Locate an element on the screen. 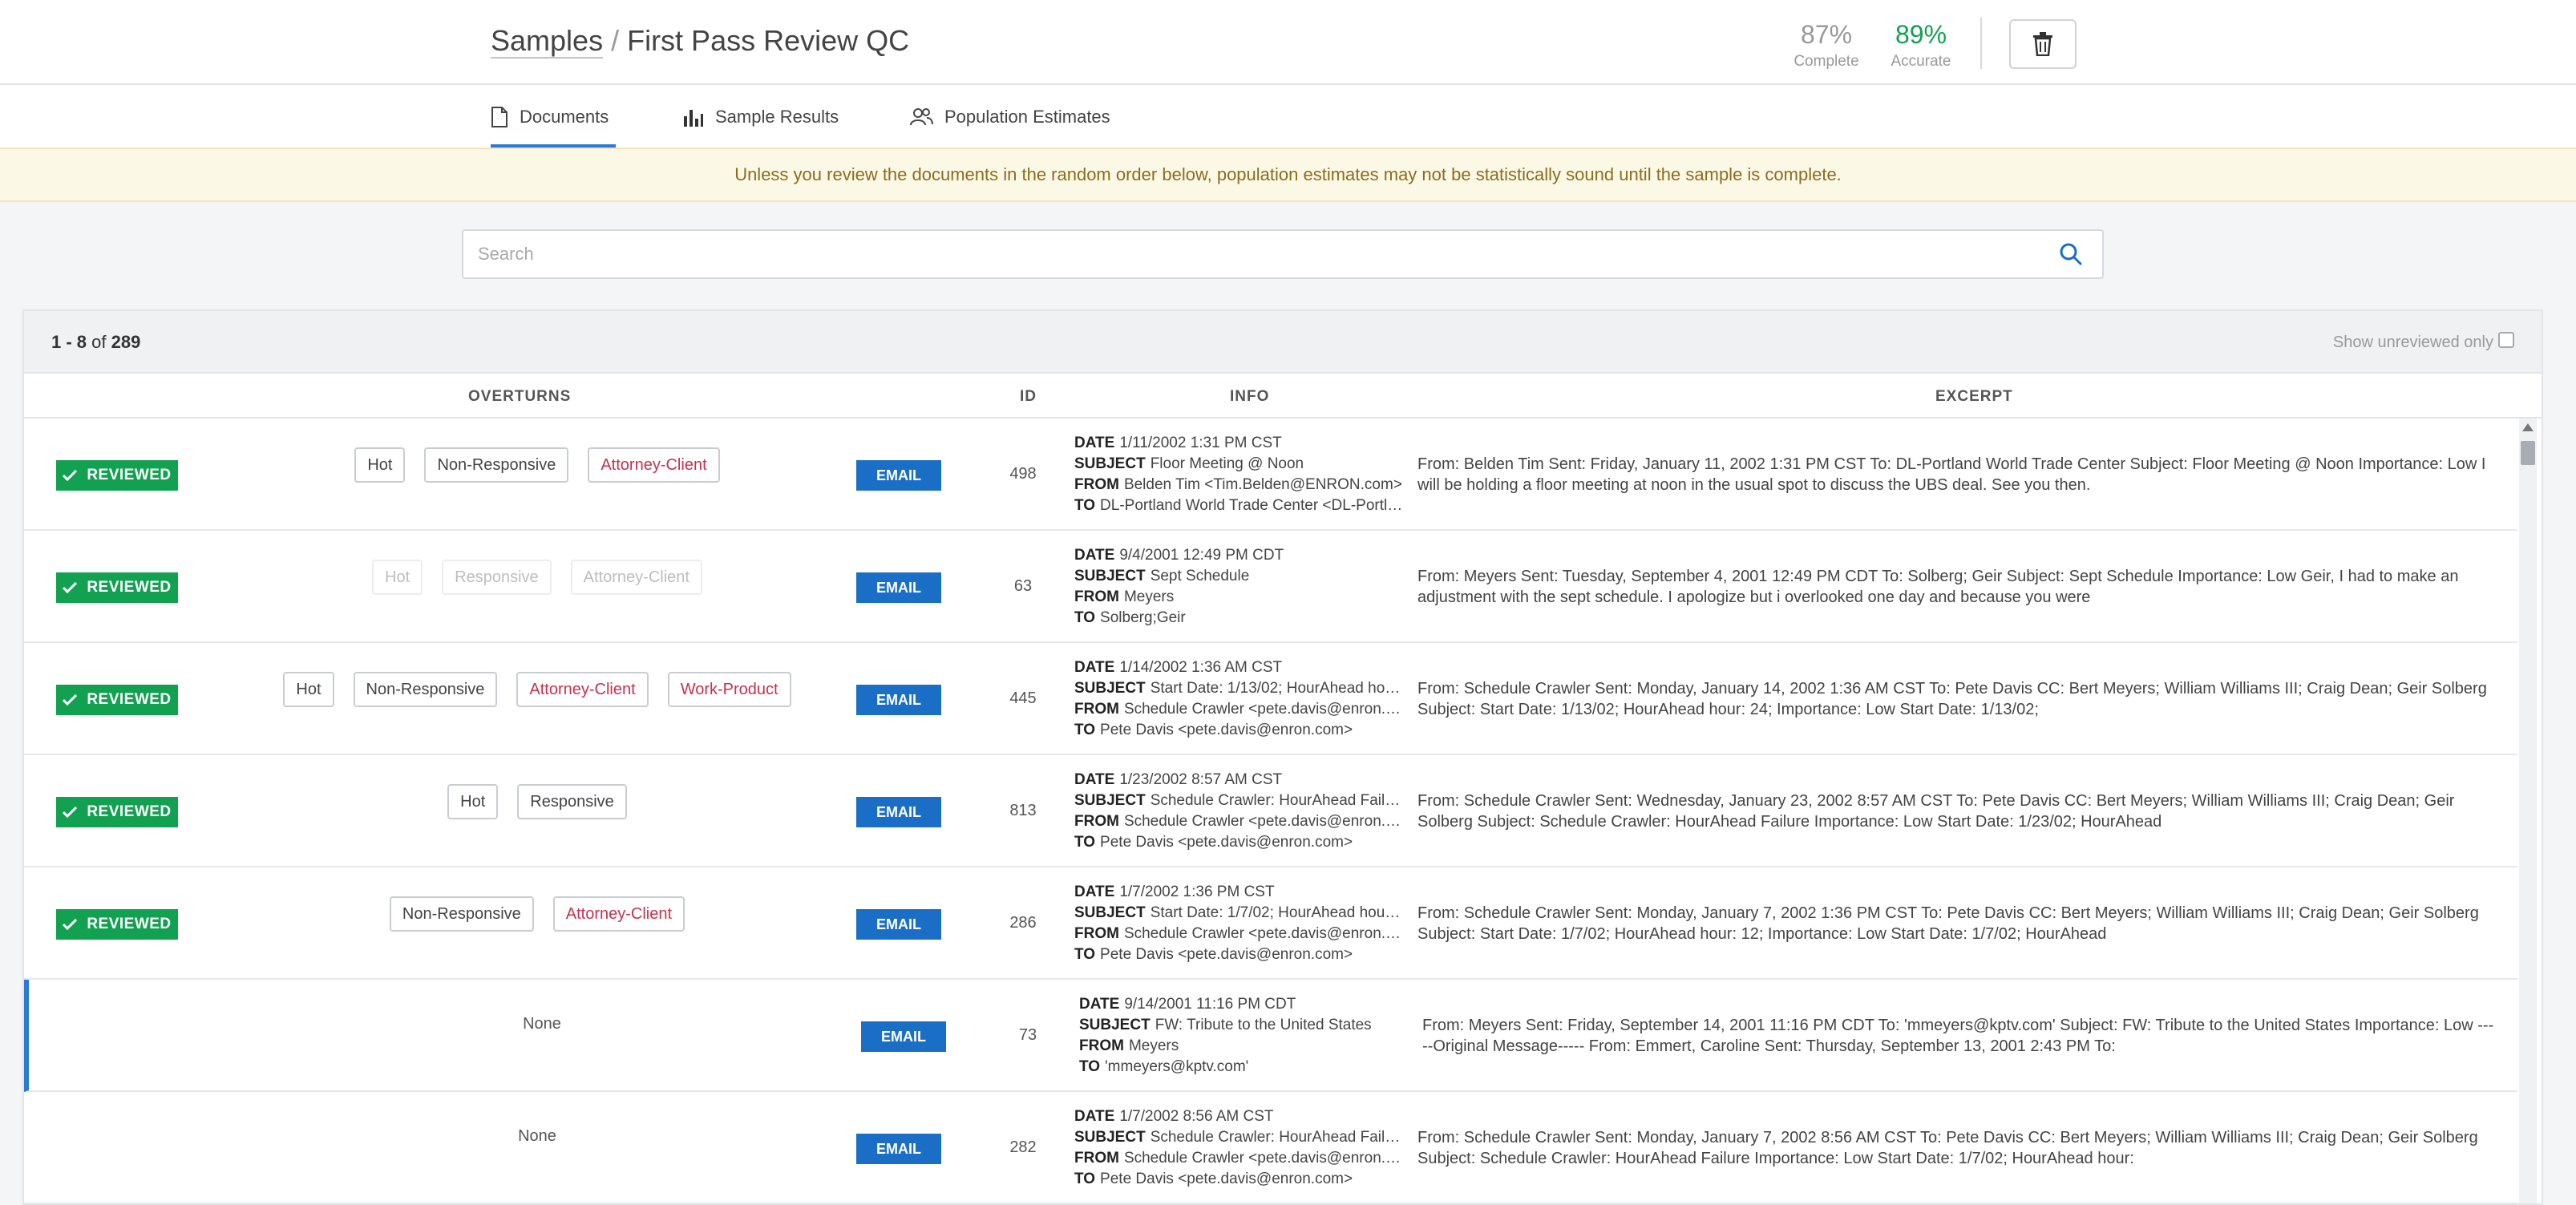 The height and width of the screenshot is (1205, 2576). trash-icon is located at coordinates (2042, 44).